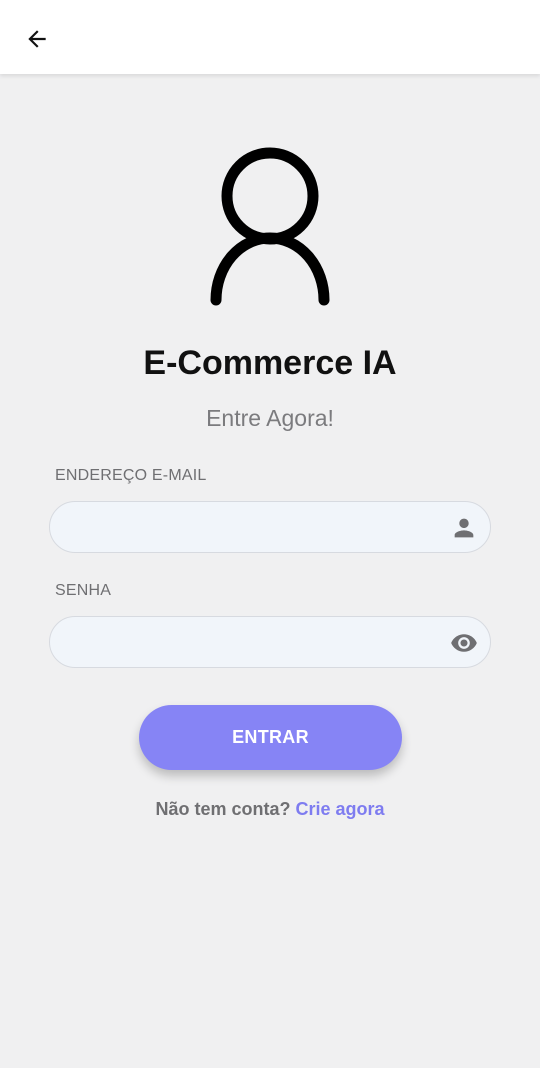 The width and height of the screenshot is (540, 1068). I want to click on login-button: ENTRAR, so click(270, 737).